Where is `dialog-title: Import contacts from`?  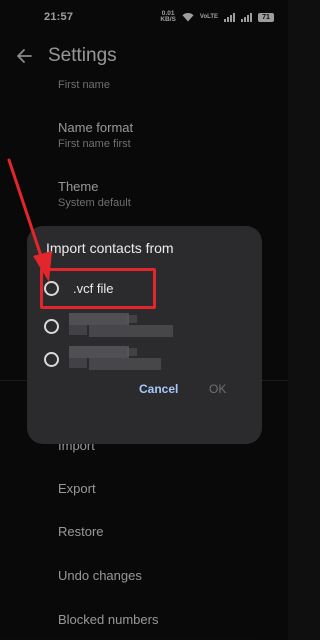
dialog-title: Import contacts from is located at coordinates (110, 248).